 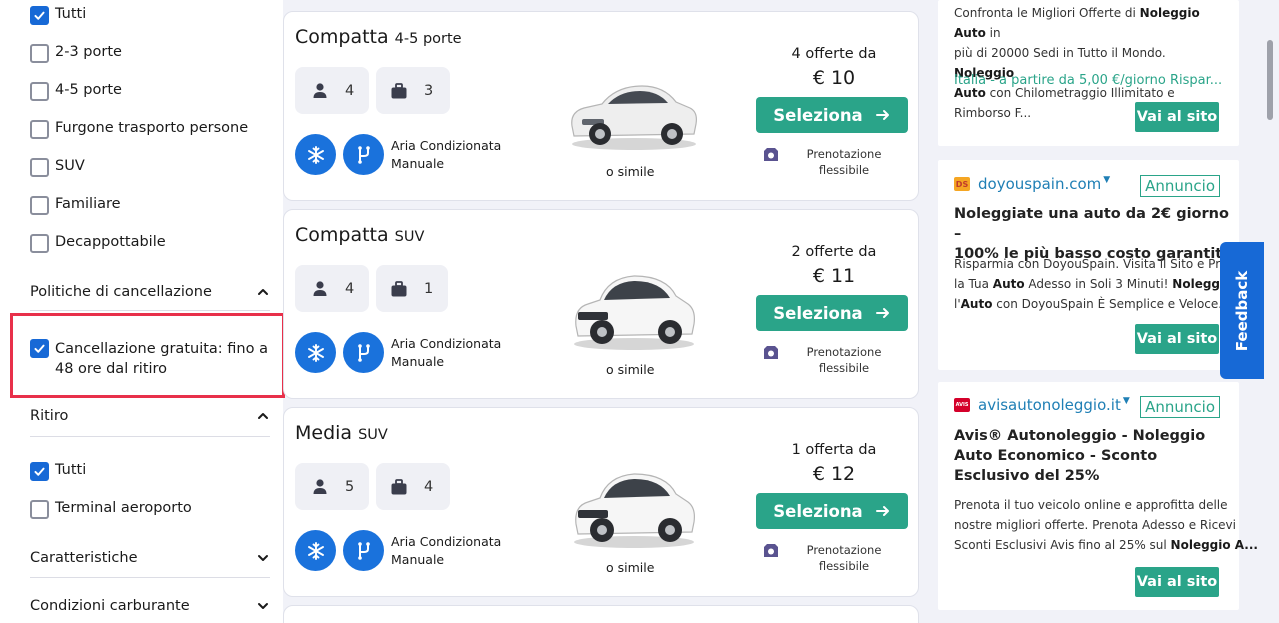 What do you see at coordinates (1056, 456) in the screenshot?
I see `ad-headline-line: Auto Economico - Sconto` at bounding box center [1056, 456].